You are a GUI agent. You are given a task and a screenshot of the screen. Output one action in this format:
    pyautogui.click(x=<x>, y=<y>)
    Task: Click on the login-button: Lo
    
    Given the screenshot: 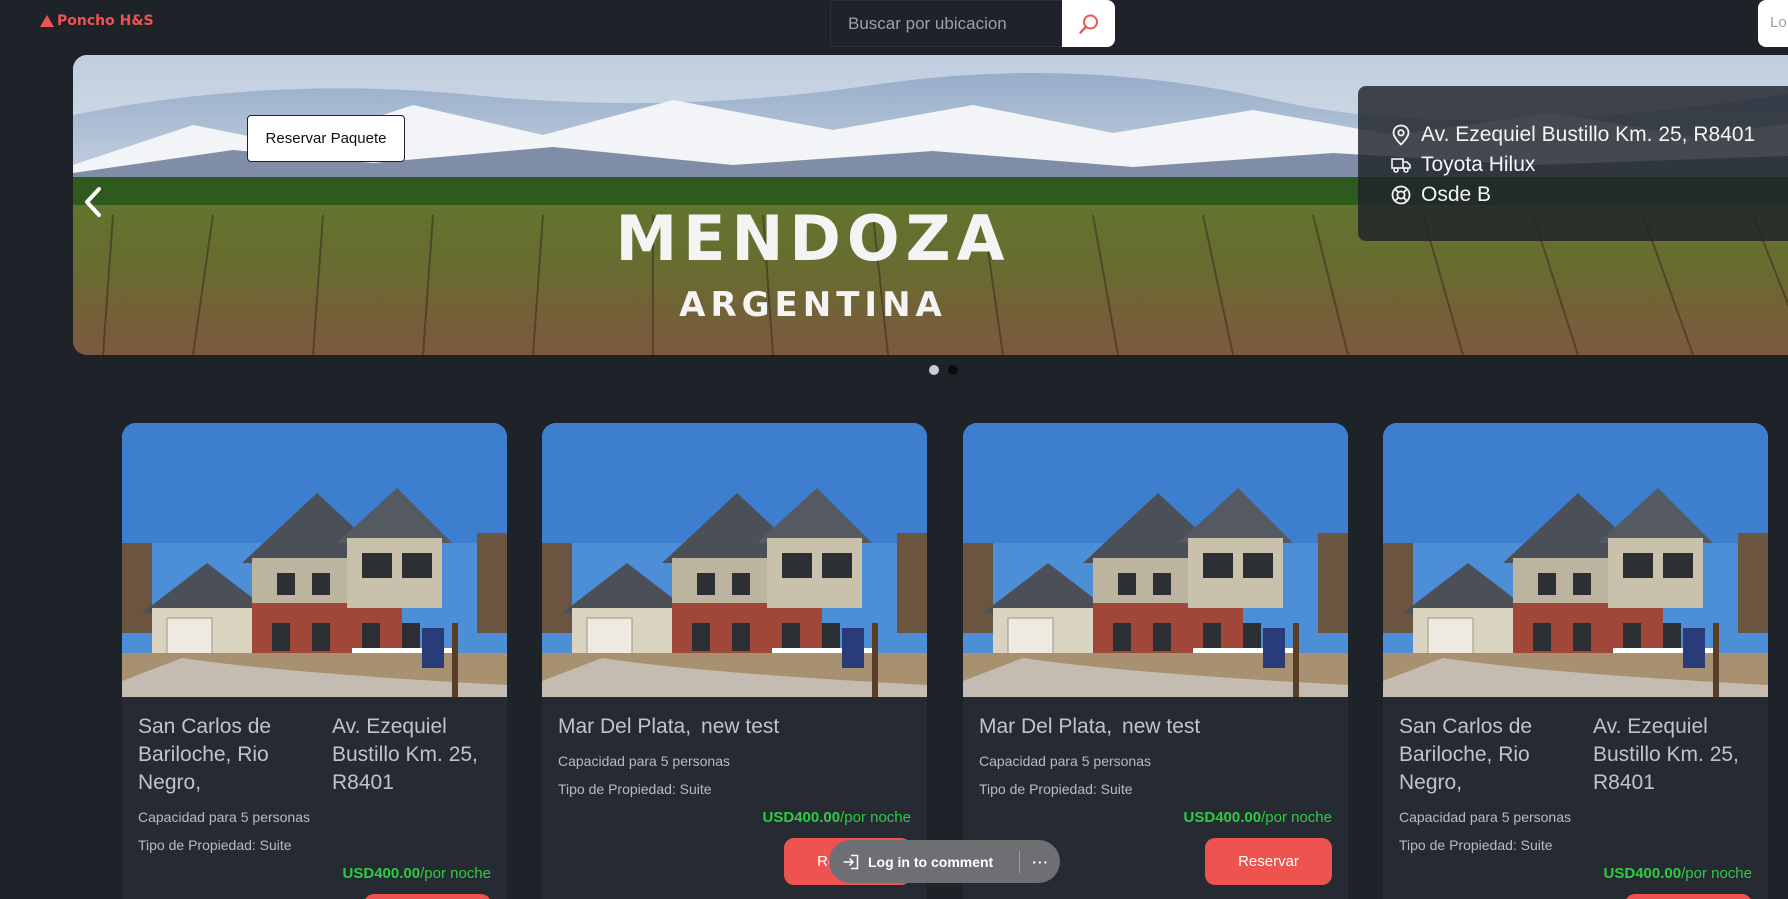 What is the action you would take?
    pyautogui.click(x=1773, y=23)
    